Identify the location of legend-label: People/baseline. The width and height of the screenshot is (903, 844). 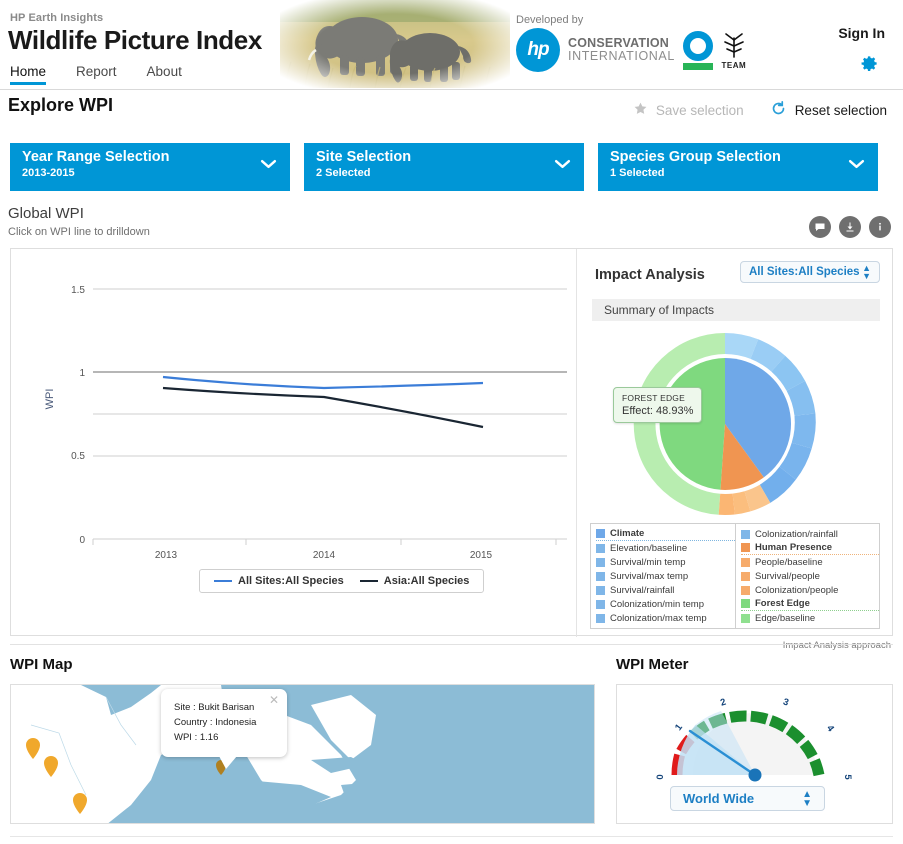
(789, 562).